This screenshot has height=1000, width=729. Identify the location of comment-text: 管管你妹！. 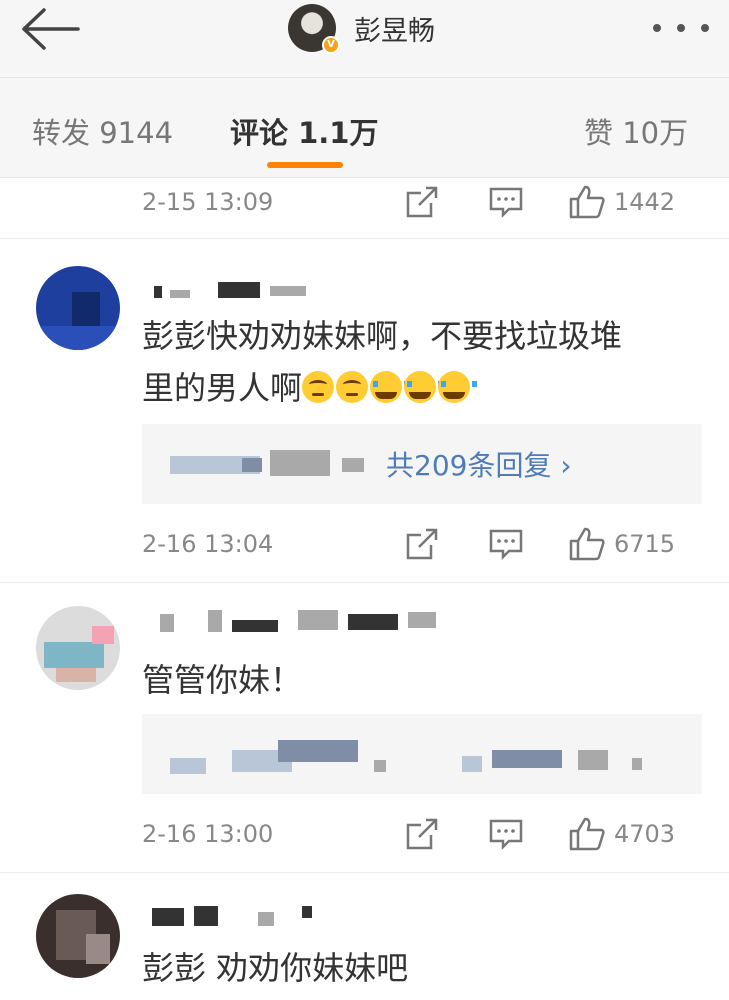
(222, 680).